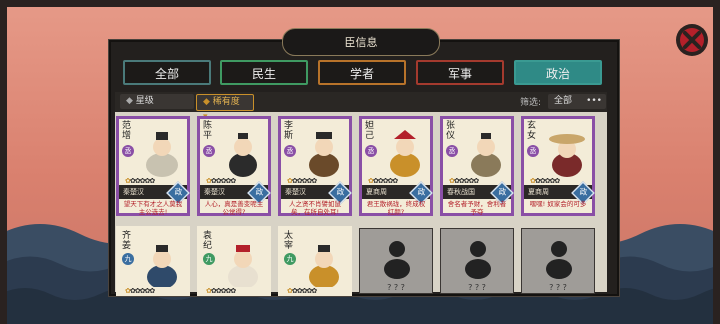 Image resolution: width=720 pixels, height=324 pixels. What do you see at coordinates (226, 102) in the screenshot?
I see `sort-rarity-label: 稀有度` at bounding box center [226, 102].